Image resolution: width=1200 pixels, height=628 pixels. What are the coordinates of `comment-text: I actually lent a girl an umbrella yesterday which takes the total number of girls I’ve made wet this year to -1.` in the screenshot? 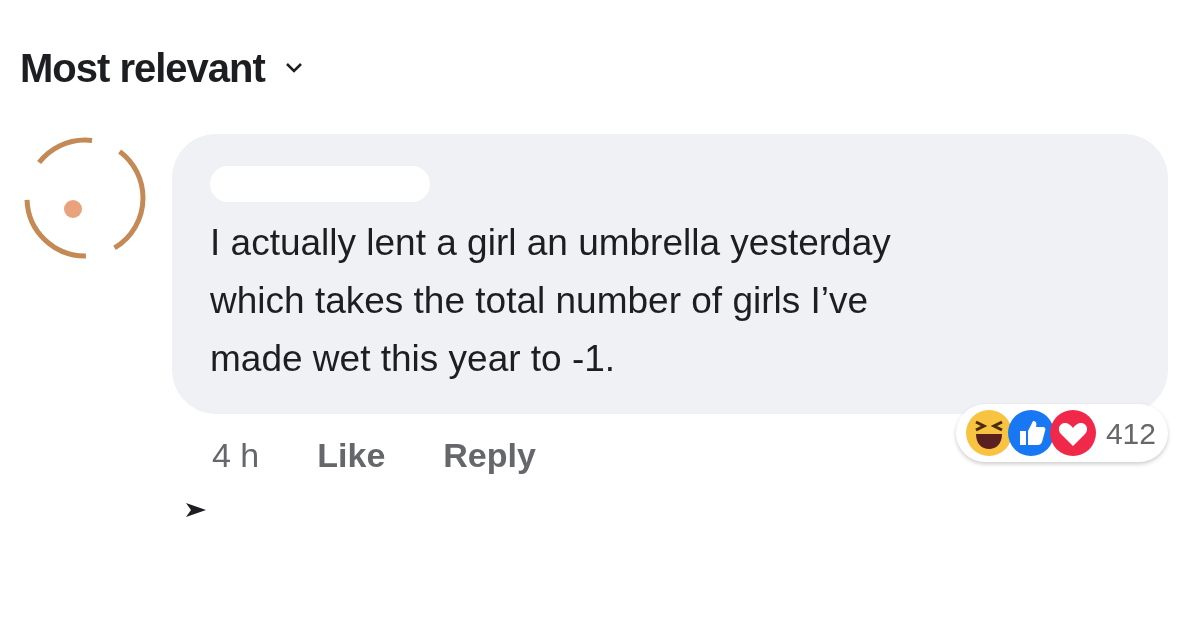 It's located at (551, 301).